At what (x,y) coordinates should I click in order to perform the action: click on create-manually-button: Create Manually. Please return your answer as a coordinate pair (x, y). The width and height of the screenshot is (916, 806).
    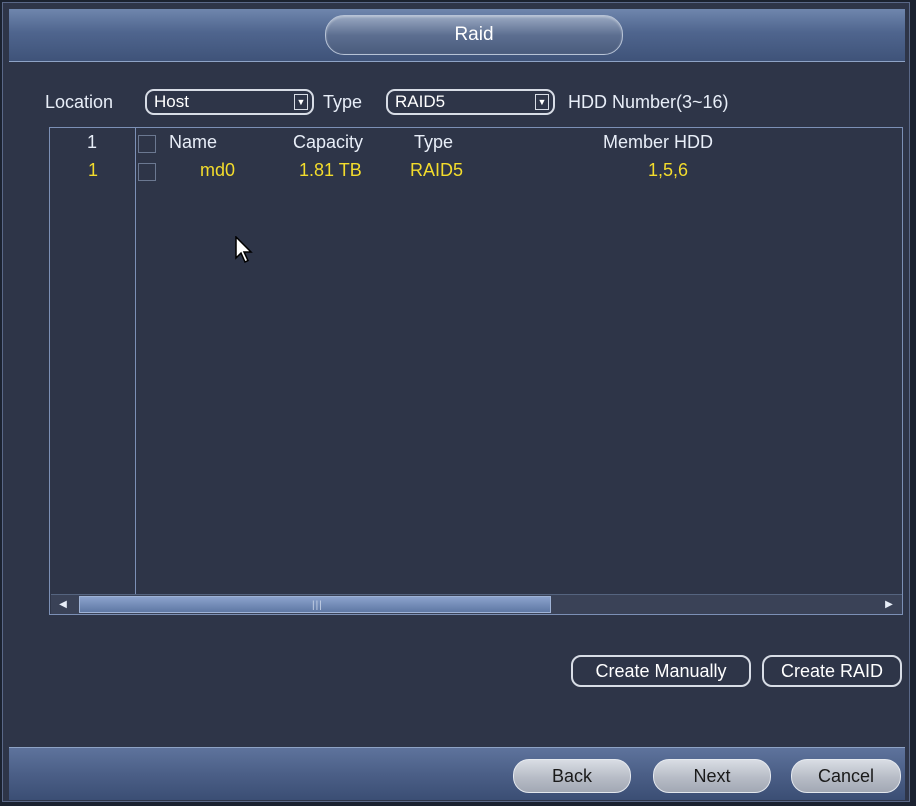
    Looking at the image, I should click on (661, 671).